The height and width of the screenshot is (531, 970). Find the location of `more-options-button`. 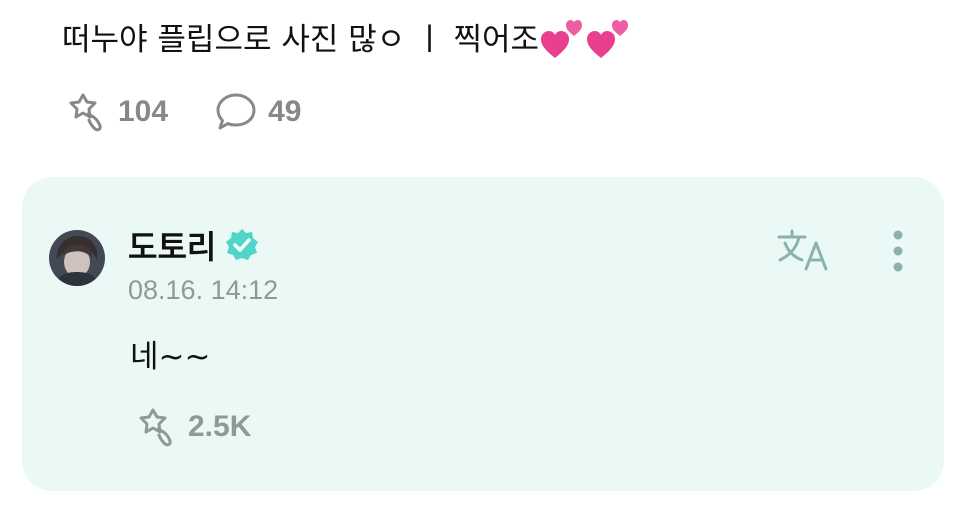

more-options-button is located at coordinates (898, 253).